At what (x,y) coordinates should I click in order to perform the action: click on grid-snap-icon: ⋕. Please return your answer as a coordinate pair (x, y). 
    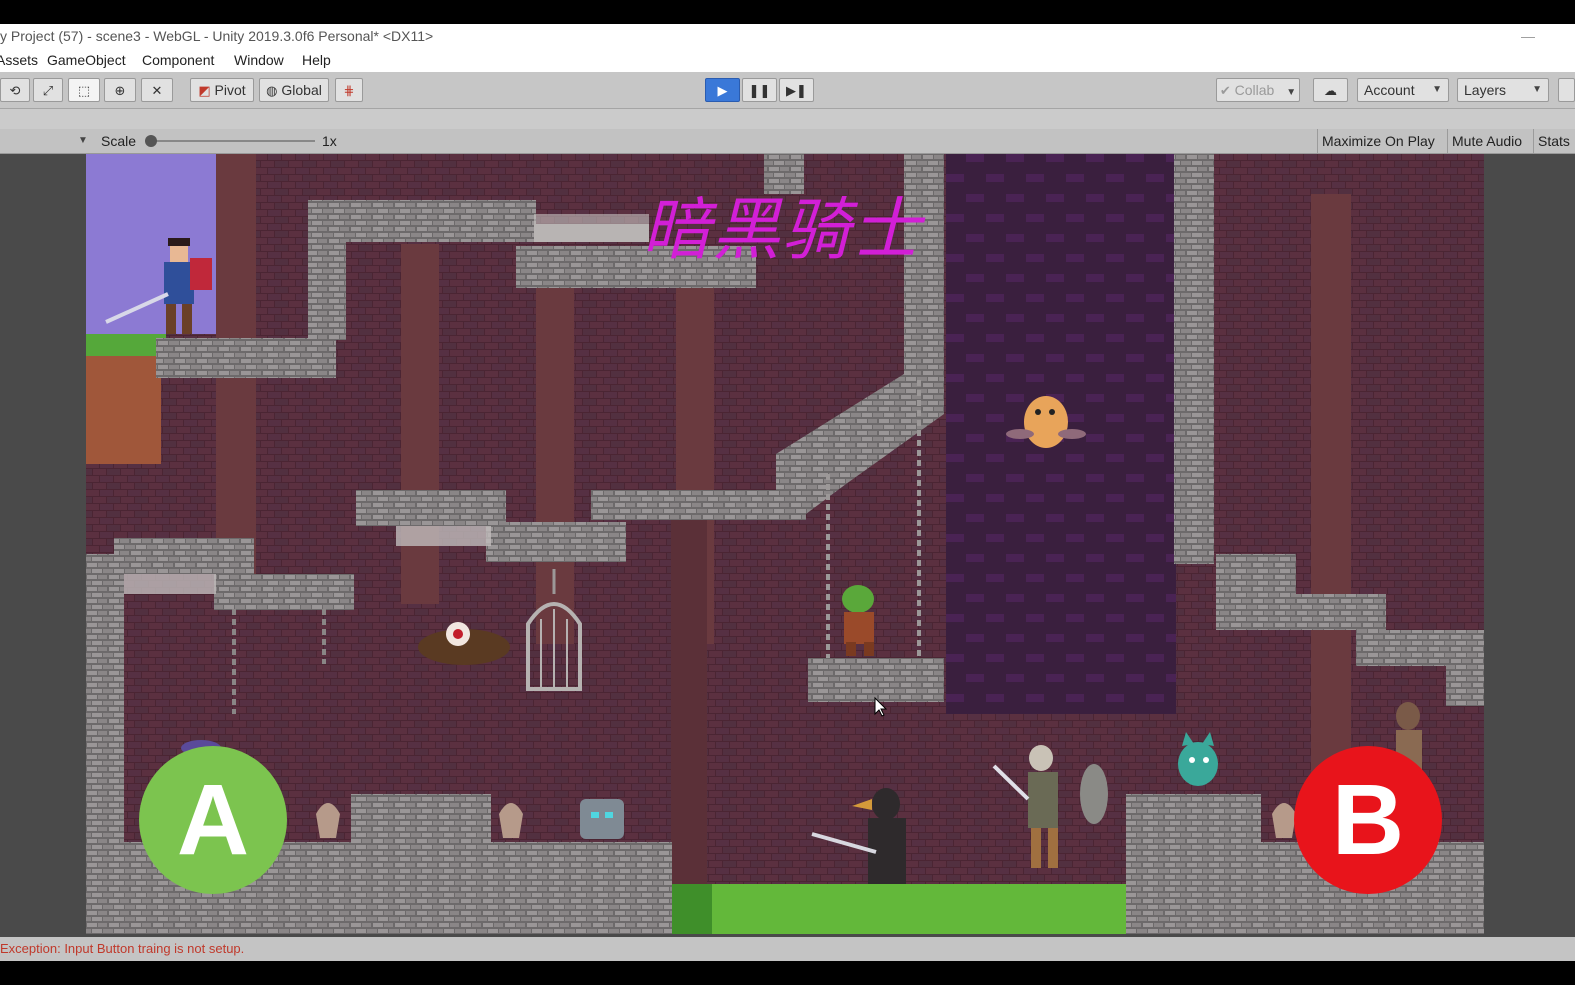
    Looking at the image, I should click on (349, 90).